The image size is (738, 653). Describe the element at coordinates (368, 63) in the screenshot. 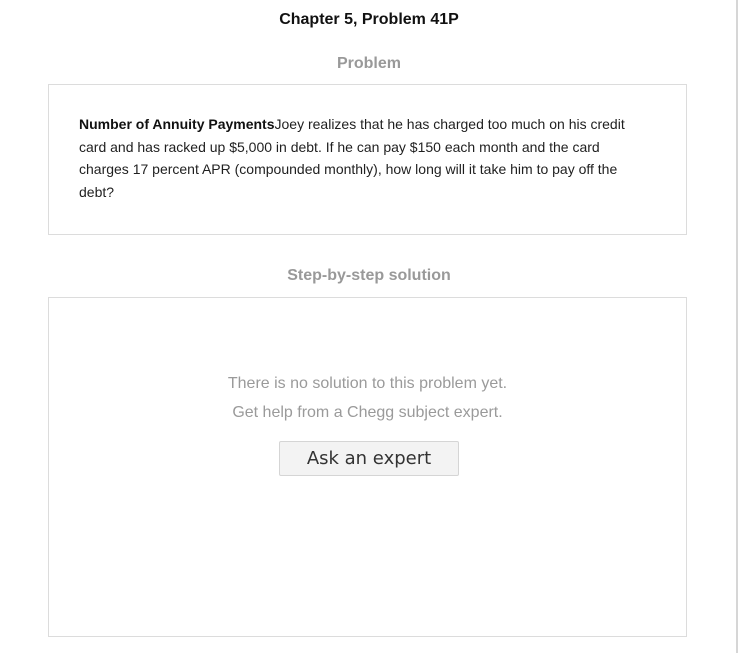

I see `problem-heading: Problem` at that location.